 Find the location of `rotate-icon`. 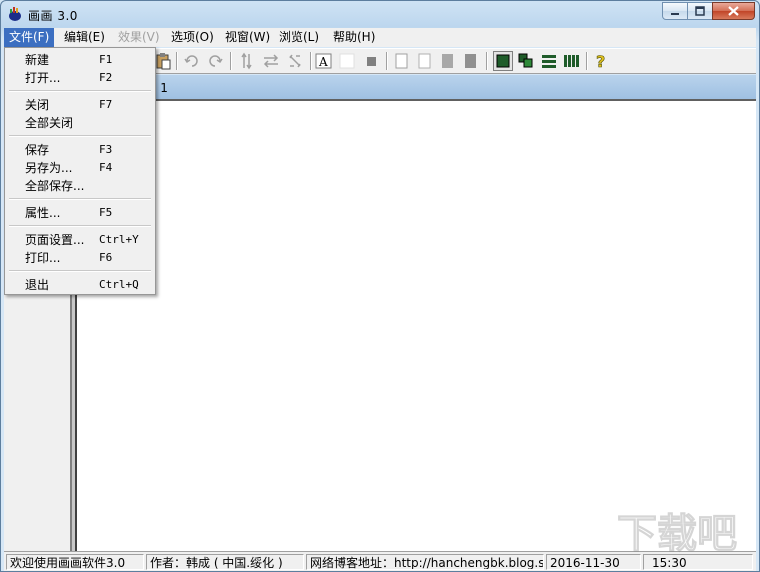

rotate-icon is located at coordinates (295, 61).